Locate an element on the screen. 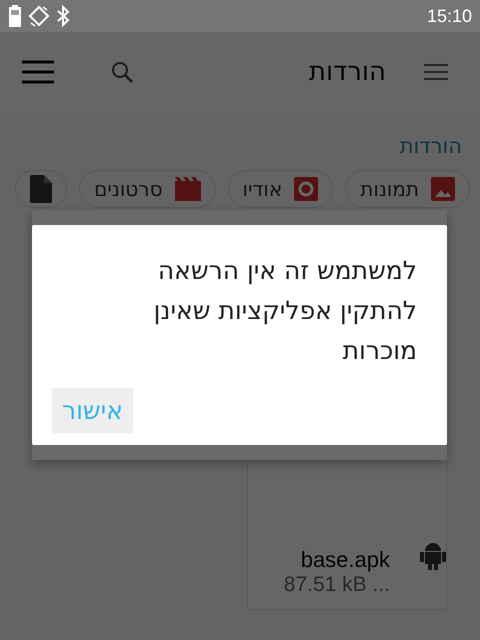  category-chip: אודיו is located at coordinates (281, 189).